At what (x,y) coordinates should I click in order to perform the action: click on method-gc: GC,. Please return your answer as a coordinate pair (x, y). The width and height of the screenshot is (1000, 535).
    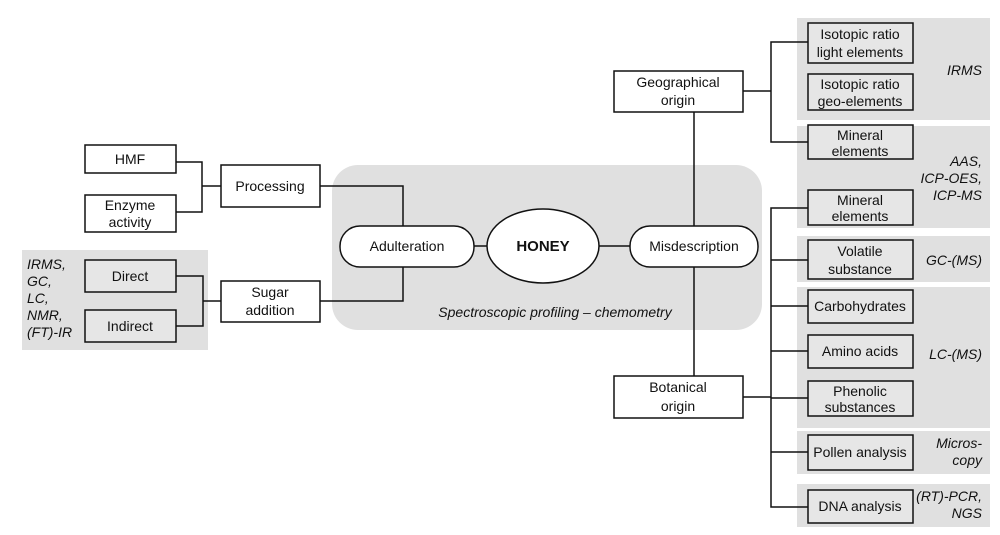
    Looking at the image, I should click on (39, 281).